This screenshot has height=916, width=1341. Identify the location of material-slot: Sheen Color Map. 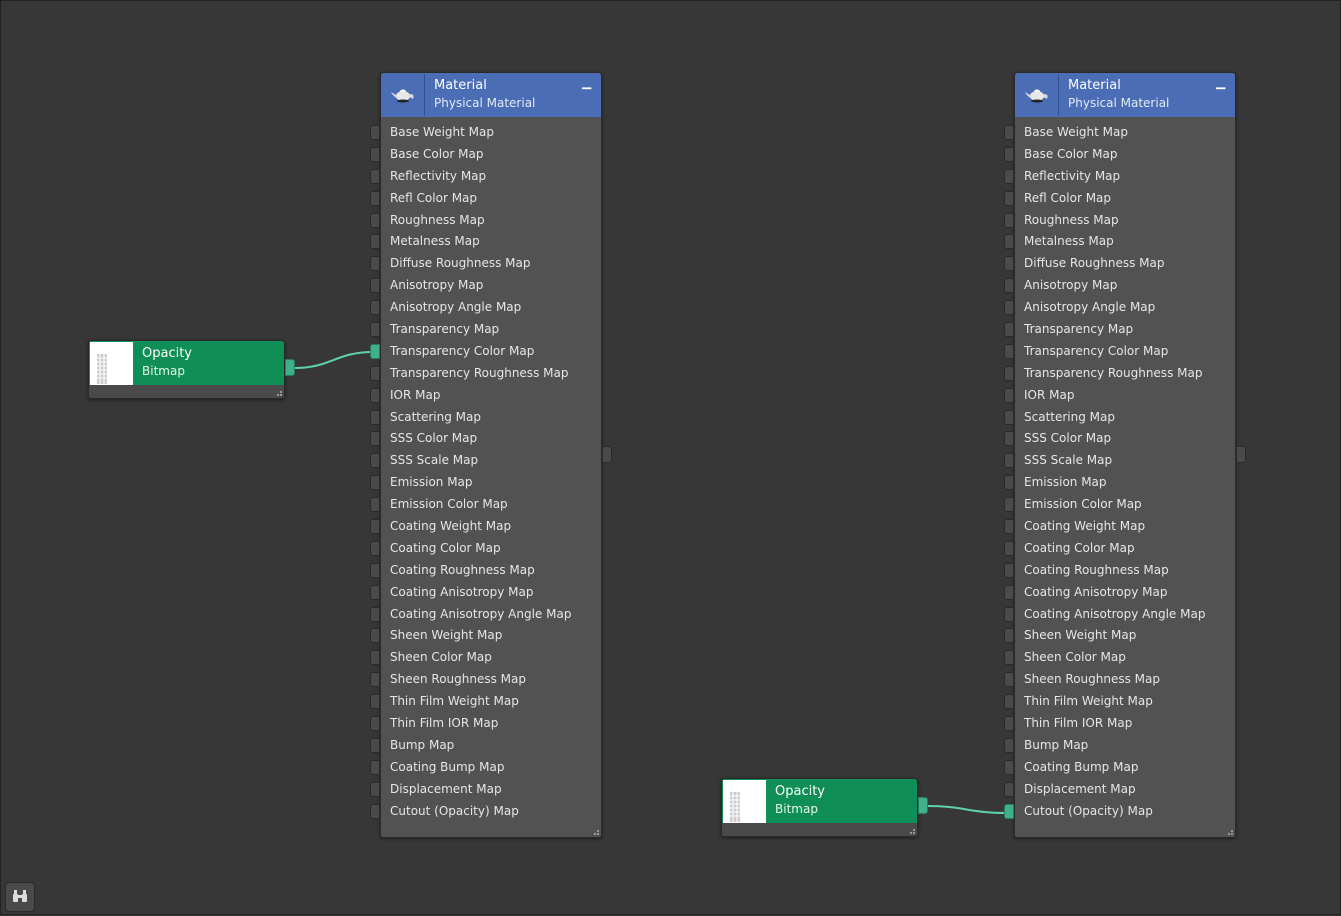
(485, 658).